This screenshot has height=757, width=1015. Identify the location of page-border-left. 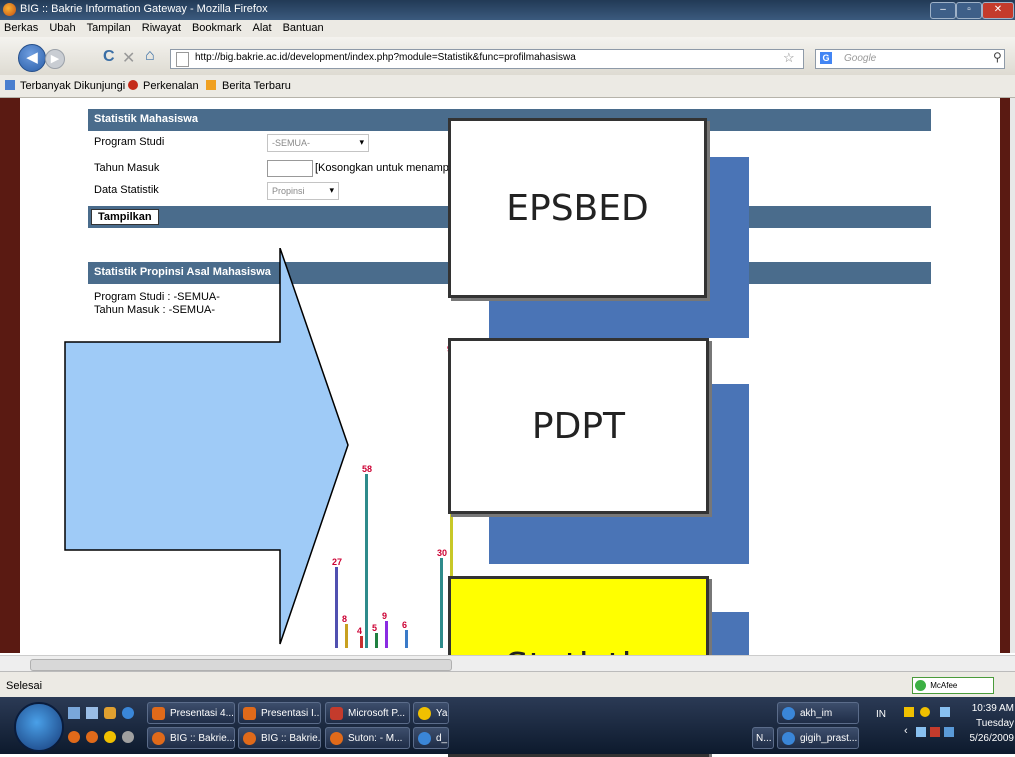
(10, 375).